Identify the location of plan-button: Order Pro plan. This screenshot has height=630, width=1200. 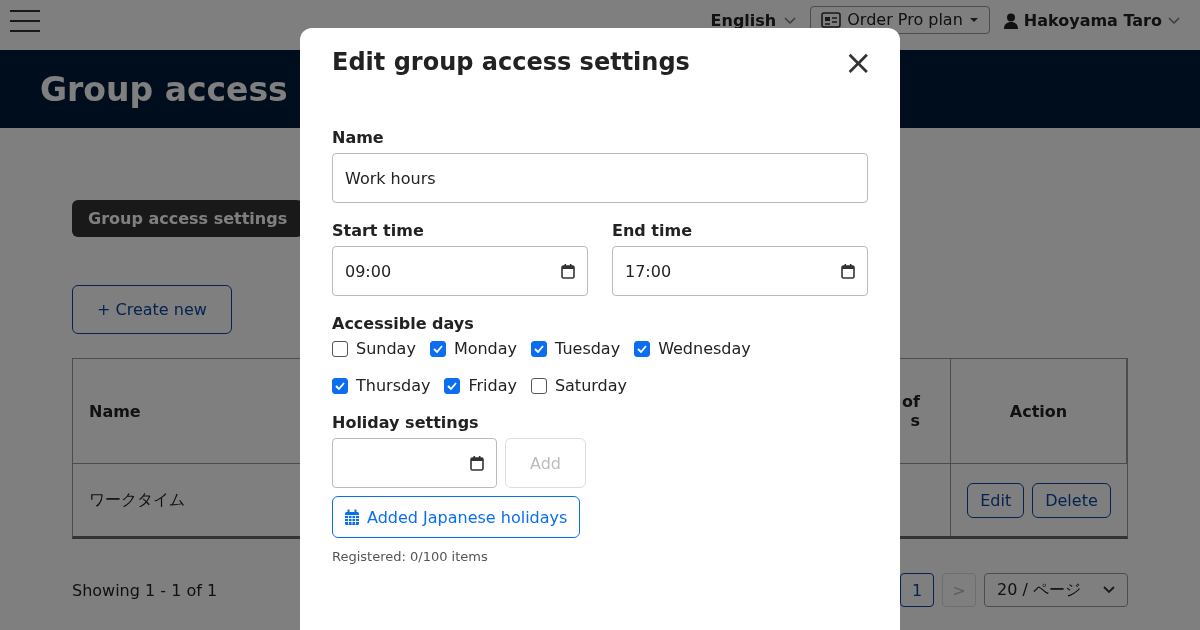
(900, 20).